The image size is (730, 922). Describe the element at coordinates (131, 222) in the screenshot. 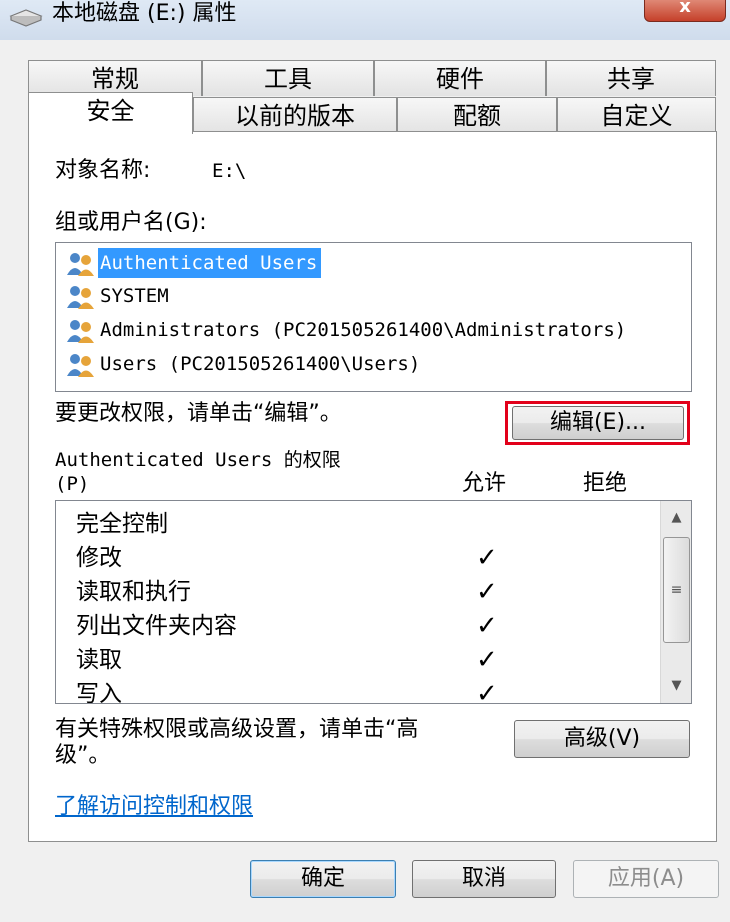

I see `groups-label: 组或用户名(G):` at that location.